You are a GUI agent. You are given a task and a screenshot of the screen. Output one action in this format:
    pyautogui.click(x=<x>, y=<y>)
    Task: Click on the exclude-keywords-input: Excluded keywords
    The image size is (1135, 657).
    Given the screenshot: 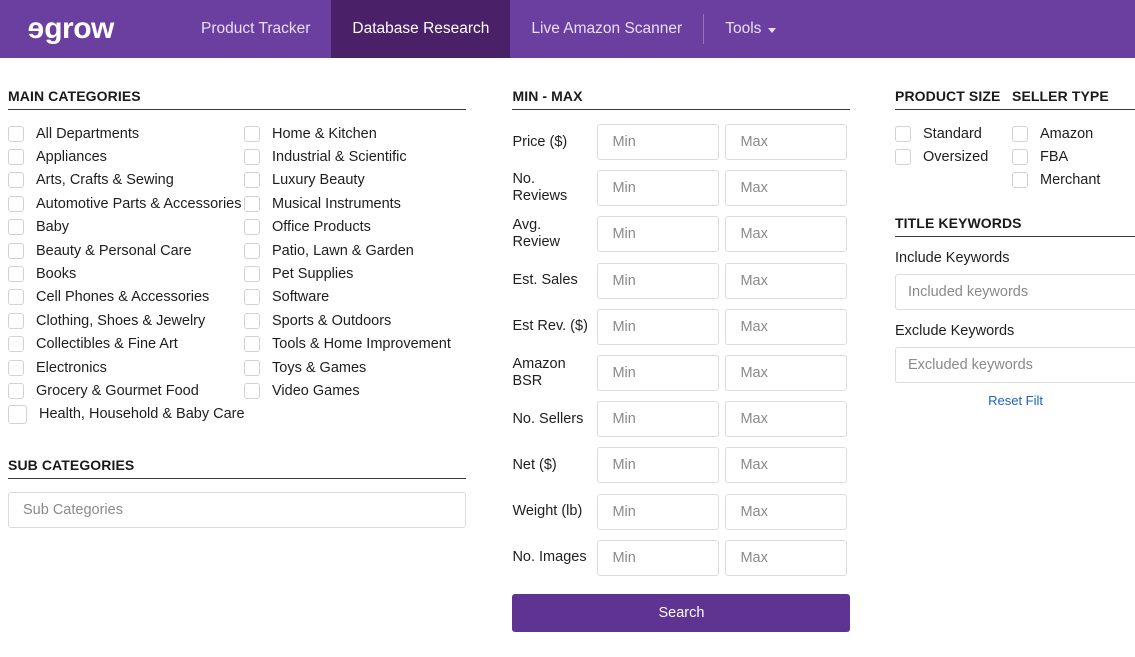 What is the action you would take?
    pyautogui.click(x=1015, y=365)
    